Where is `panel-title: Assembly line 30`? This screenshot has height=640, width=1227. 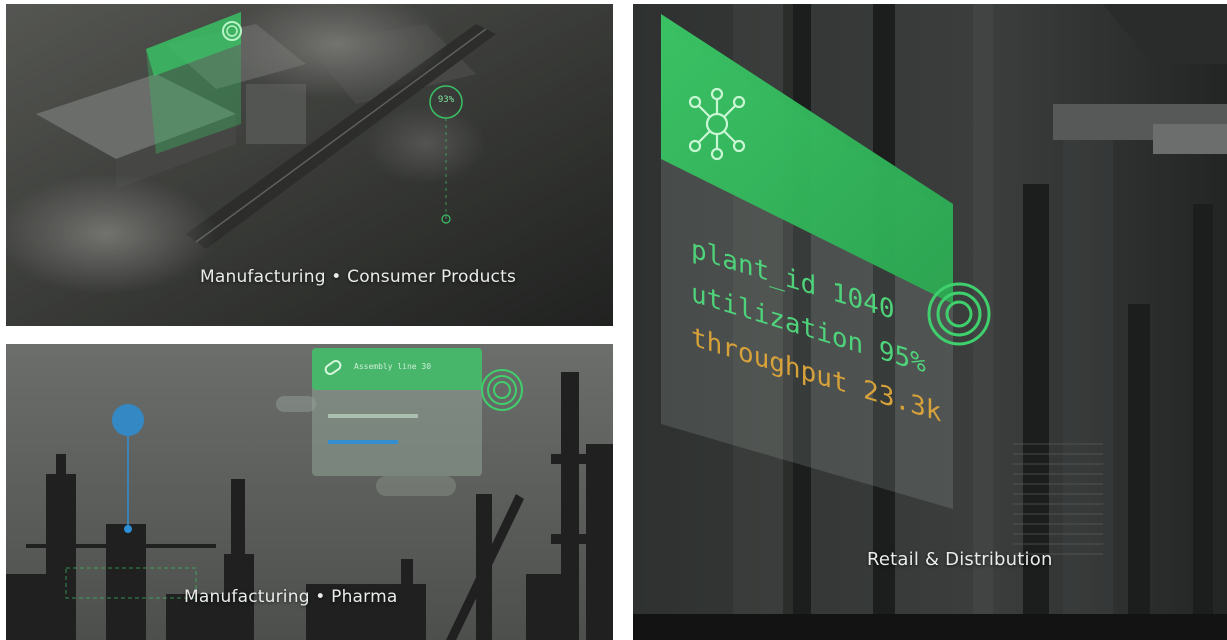
panel-title: Assembly line 30 is located at coordinates (393, 366).